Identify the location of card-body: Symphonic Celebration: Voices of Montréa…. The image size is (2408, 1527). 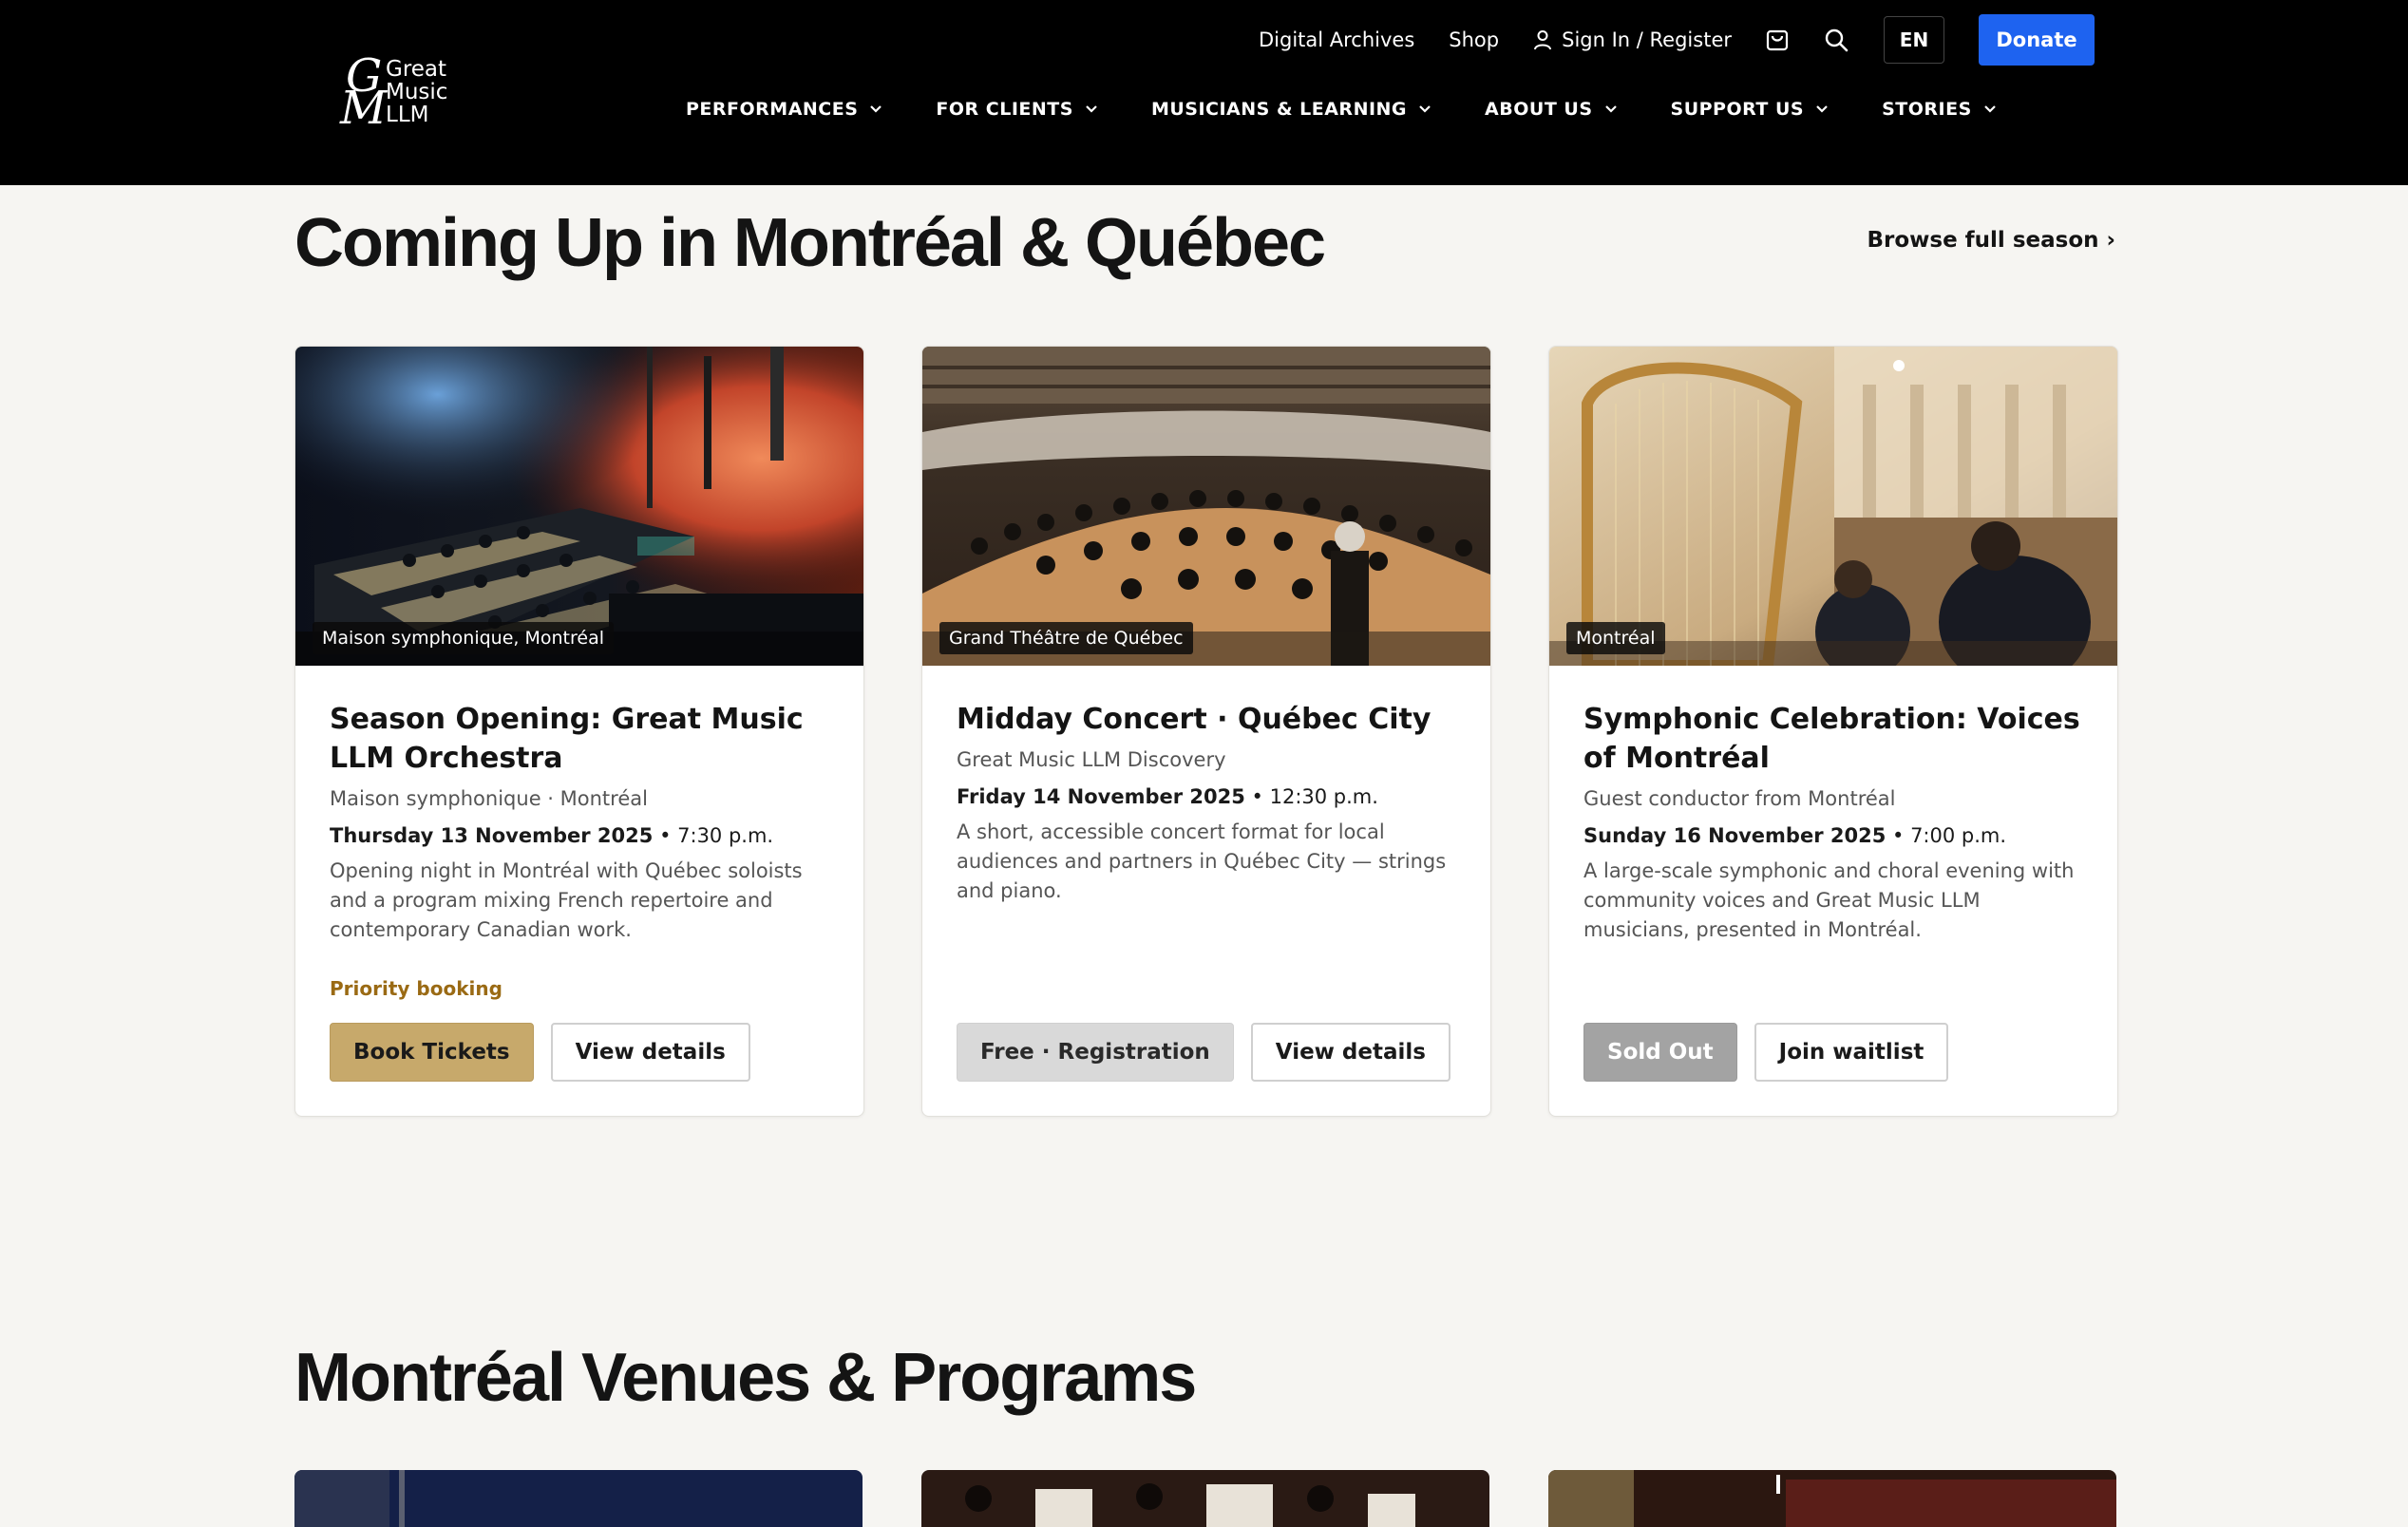
(1835, 823).